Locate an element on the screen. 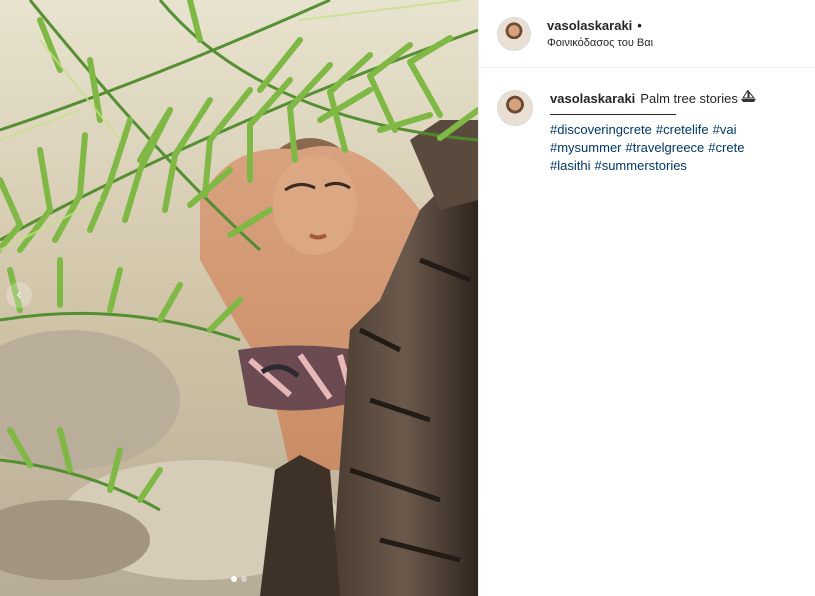 Image resolution: width=815 pixels, height=596 pixels. carousel-prev-button: ‹ is located at coordinates (19, 295).